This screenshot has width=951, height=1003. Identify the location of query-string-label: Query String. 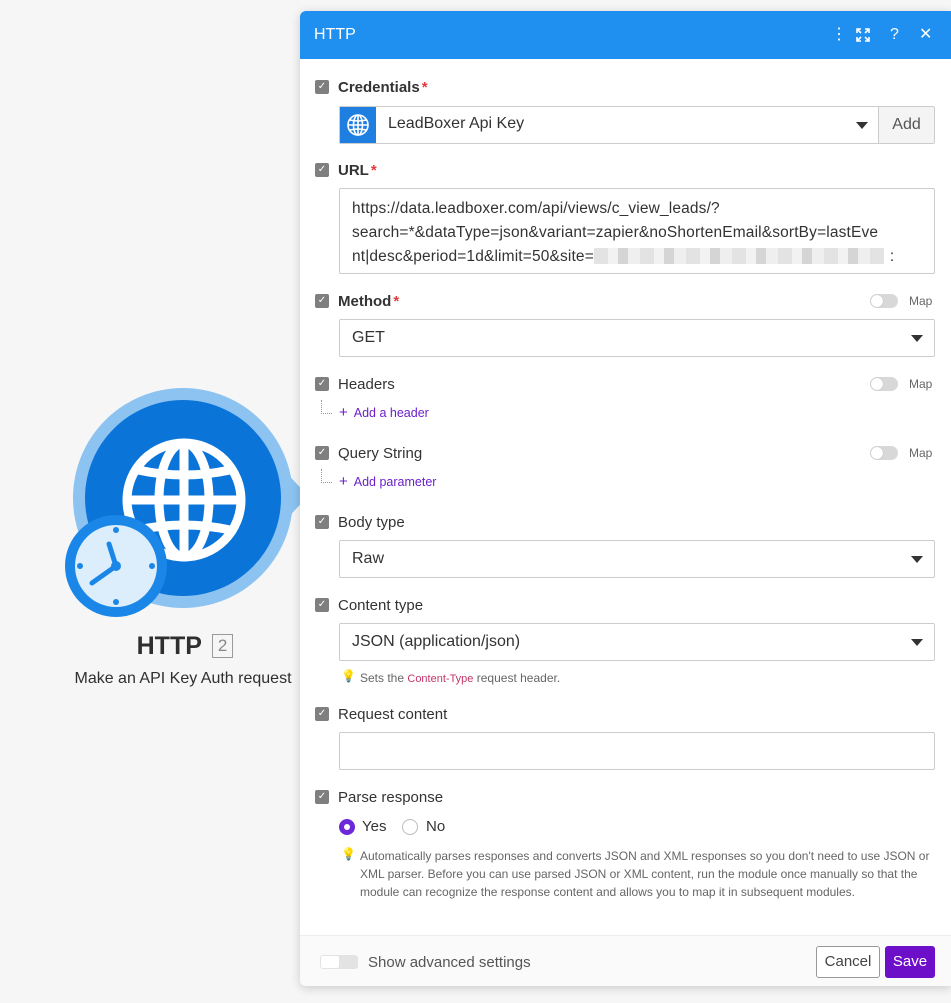
(380, 453).